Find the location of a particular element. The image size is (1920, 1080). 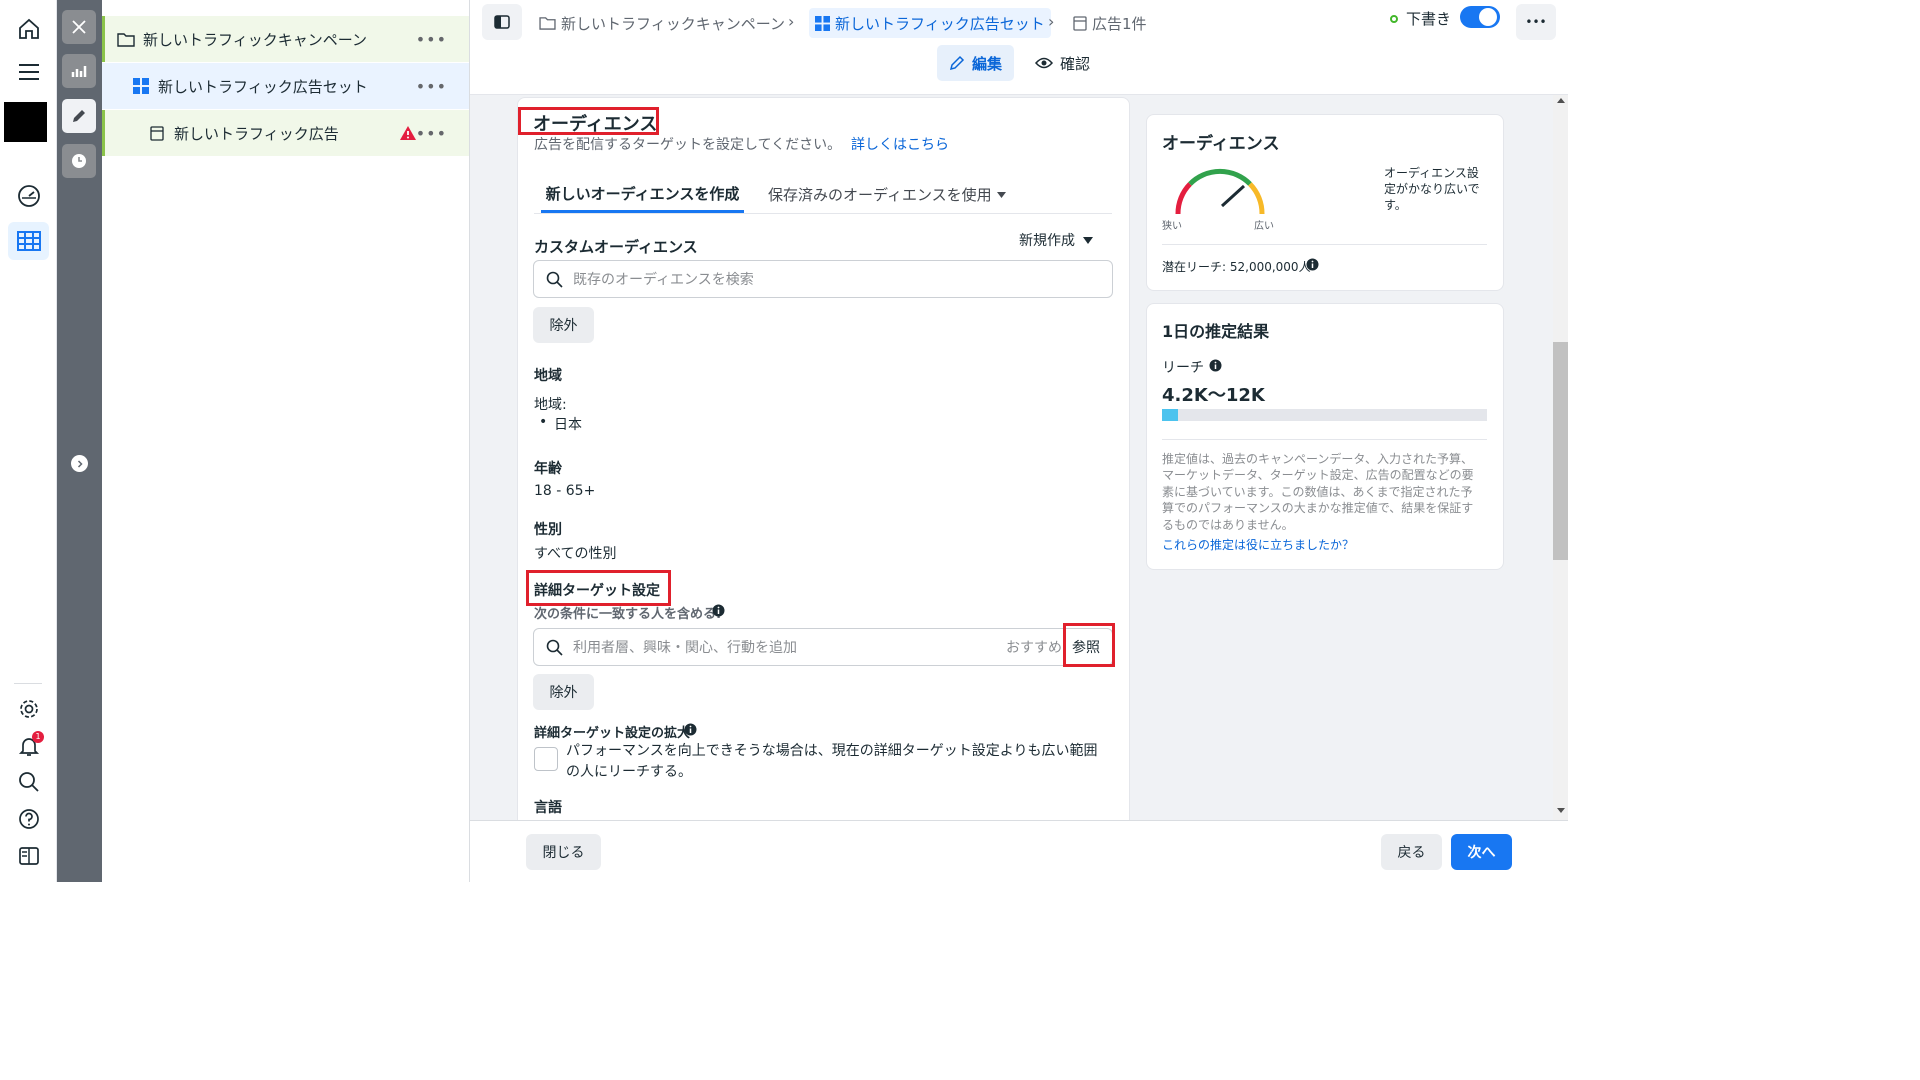

detailed-targeting-heading: 詳細ターゲット設定 is located at coordinates (597, 591).